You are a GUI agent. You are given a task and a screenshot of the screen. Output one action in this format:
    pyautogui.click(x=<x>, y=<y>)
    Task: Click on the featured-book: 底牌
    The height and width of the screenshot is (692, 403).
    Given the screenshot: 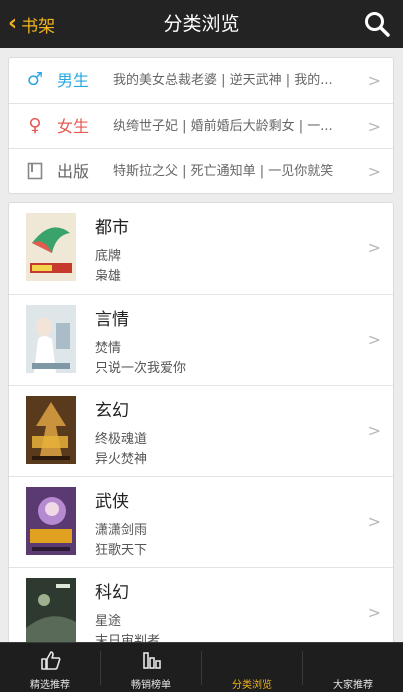 What is the action you would take?
    pyautogui.click(x=108, y=256)
    